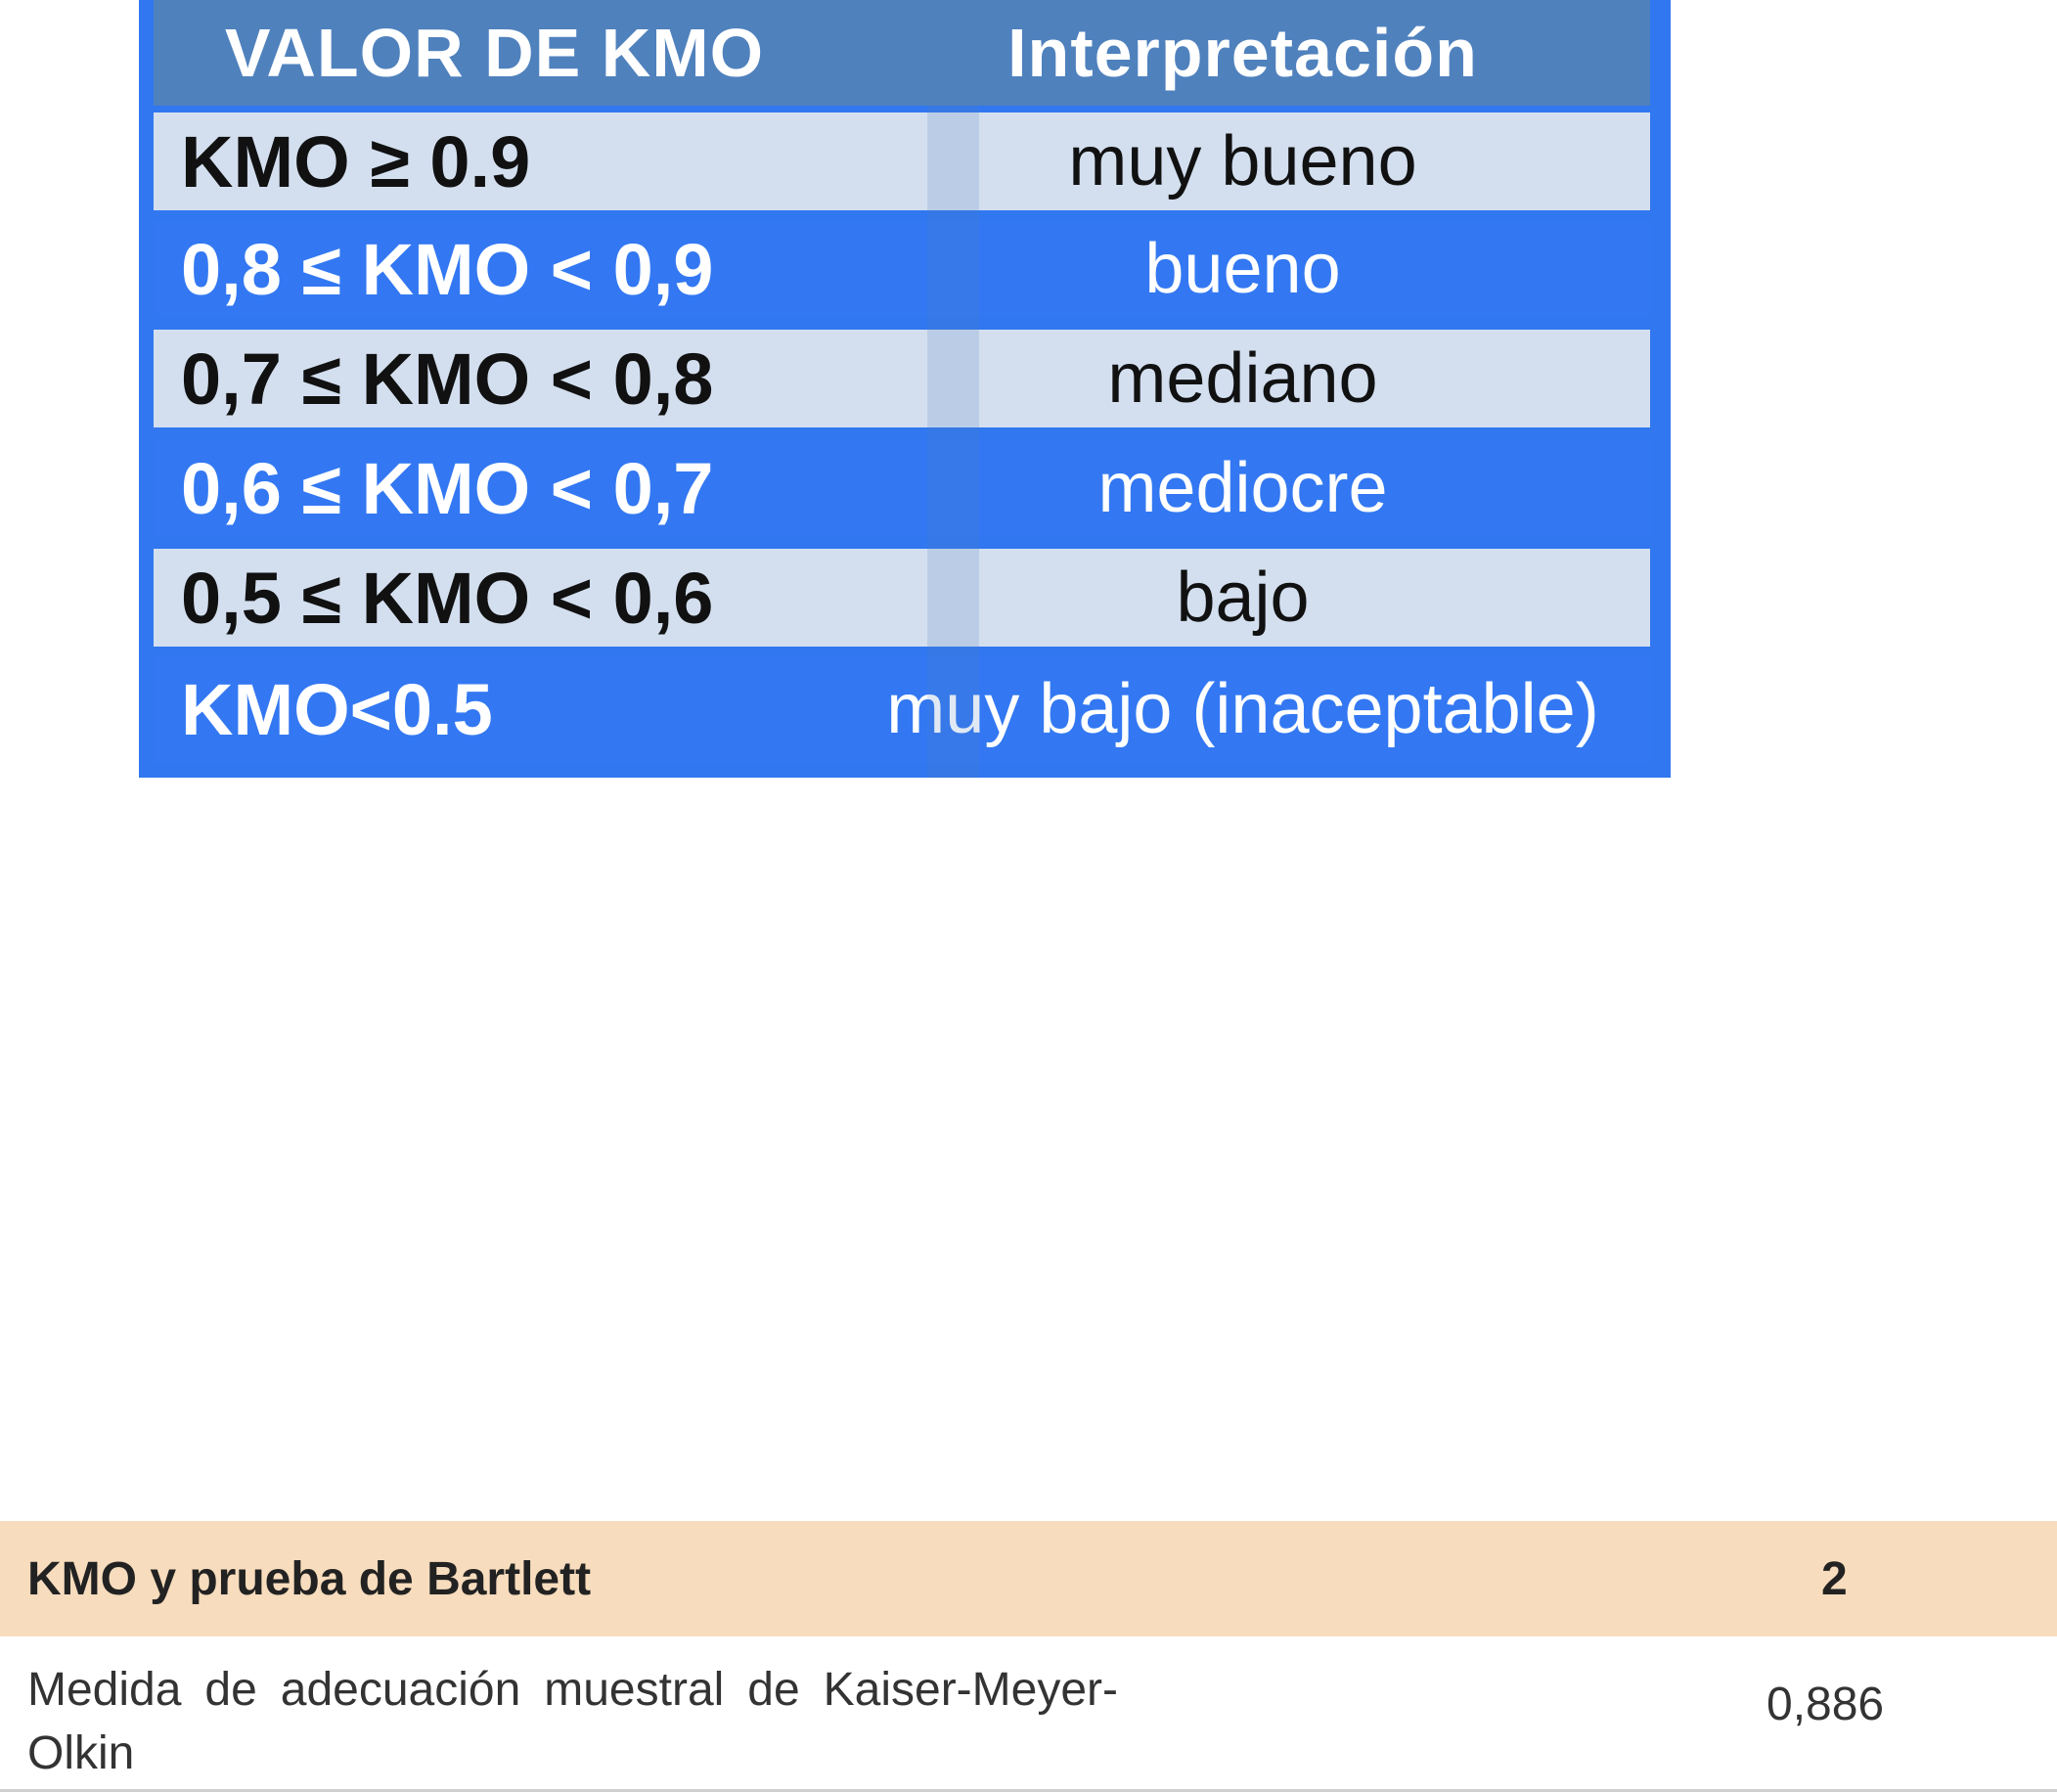  What do you see at coordinates (1825, 1704) in the screenshot?
I see `row-value: 0,886` at bounding box center [1825, 1704].